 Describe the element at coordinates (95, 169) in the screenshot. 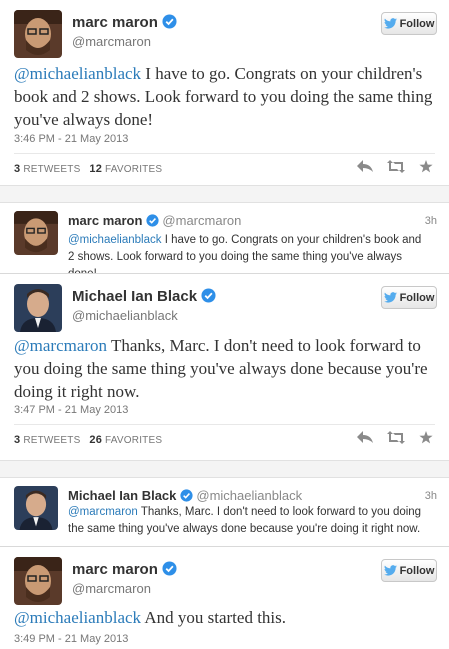

I see `favorite-count: 12` at that location.